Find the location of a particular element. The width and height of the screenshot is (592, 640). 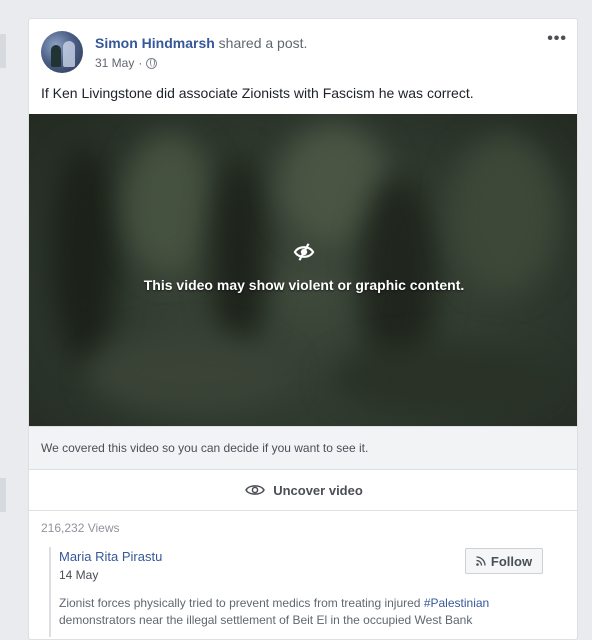

hashtag-link: #Palestinian is located at coordinates (456, 603).